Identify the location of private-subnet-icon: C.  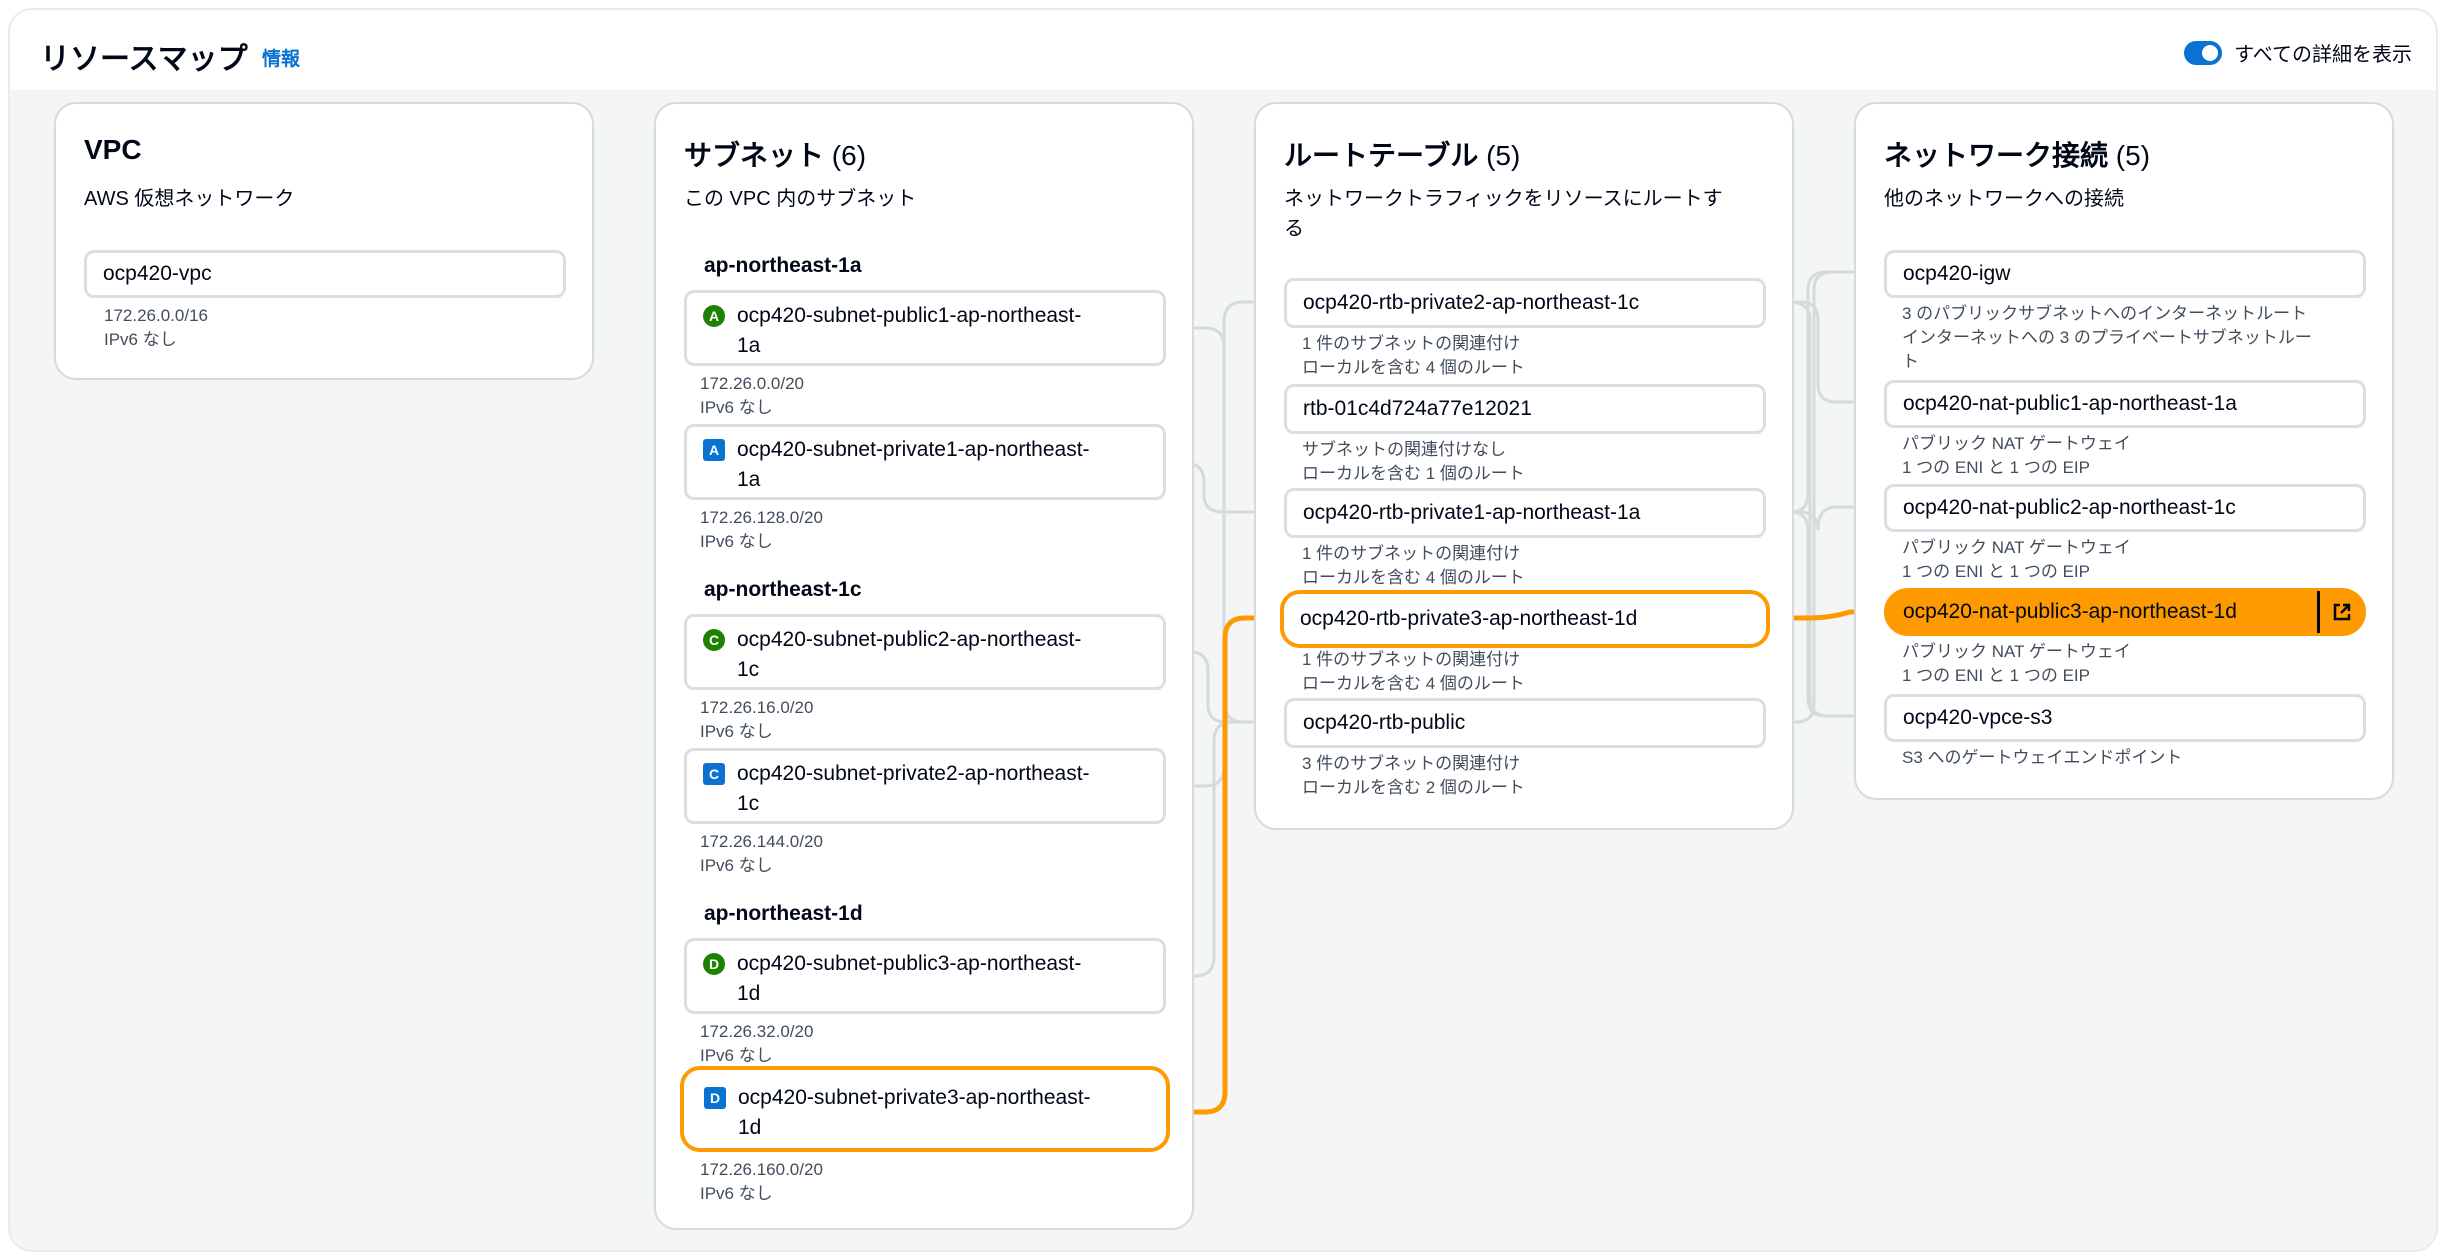
(714, 774).